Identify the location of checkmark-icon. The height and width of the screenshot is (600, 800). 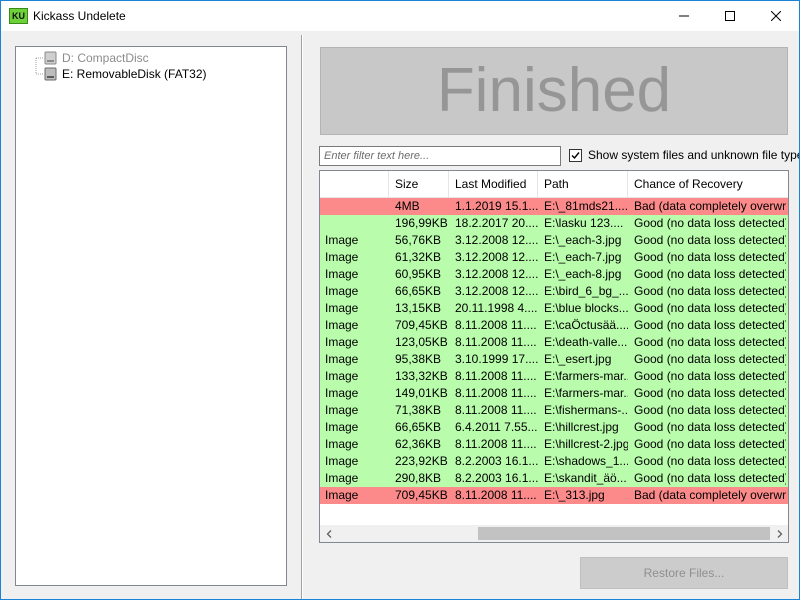
(575, 155).